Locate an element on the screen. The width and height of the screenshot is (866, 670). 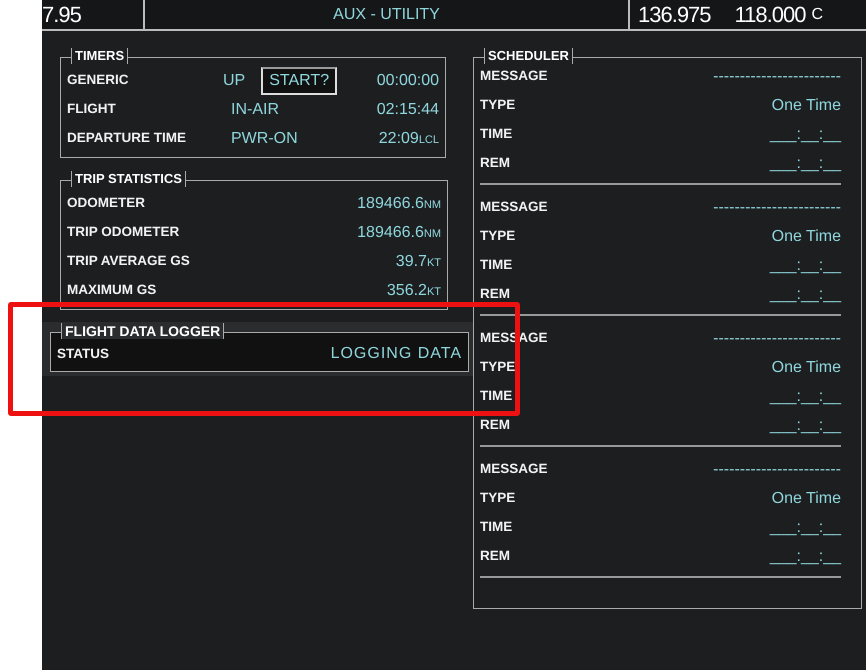
panel-title: FLIGHT DATA LOGGER is located at coordinates (142, 331).